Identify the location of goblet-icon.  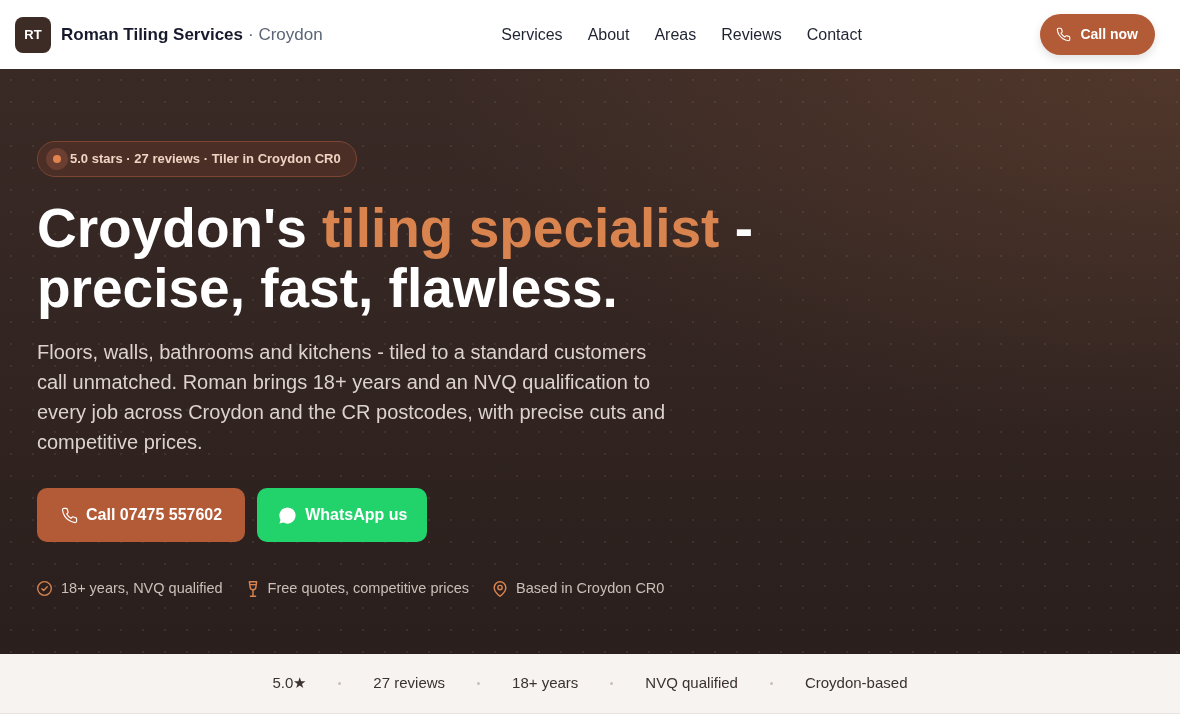
(252, 588).